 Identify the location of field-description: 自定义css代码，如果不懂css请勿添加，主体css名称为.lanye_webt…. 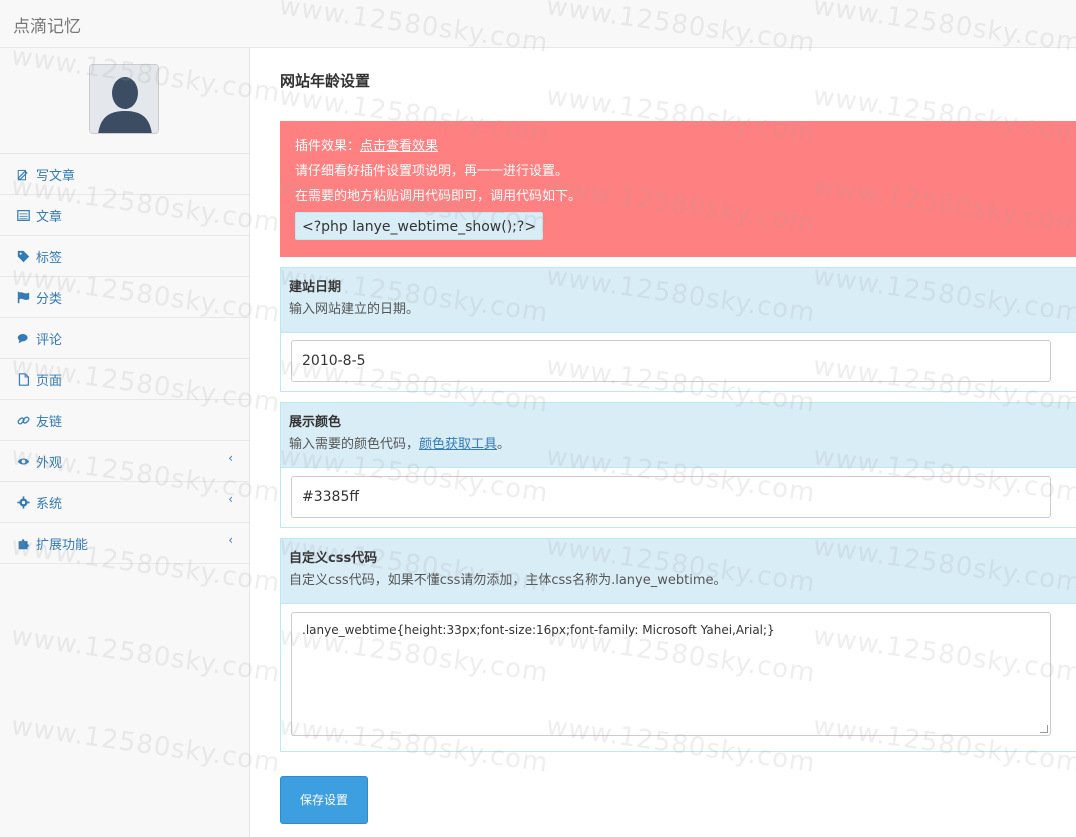
(508, 580).